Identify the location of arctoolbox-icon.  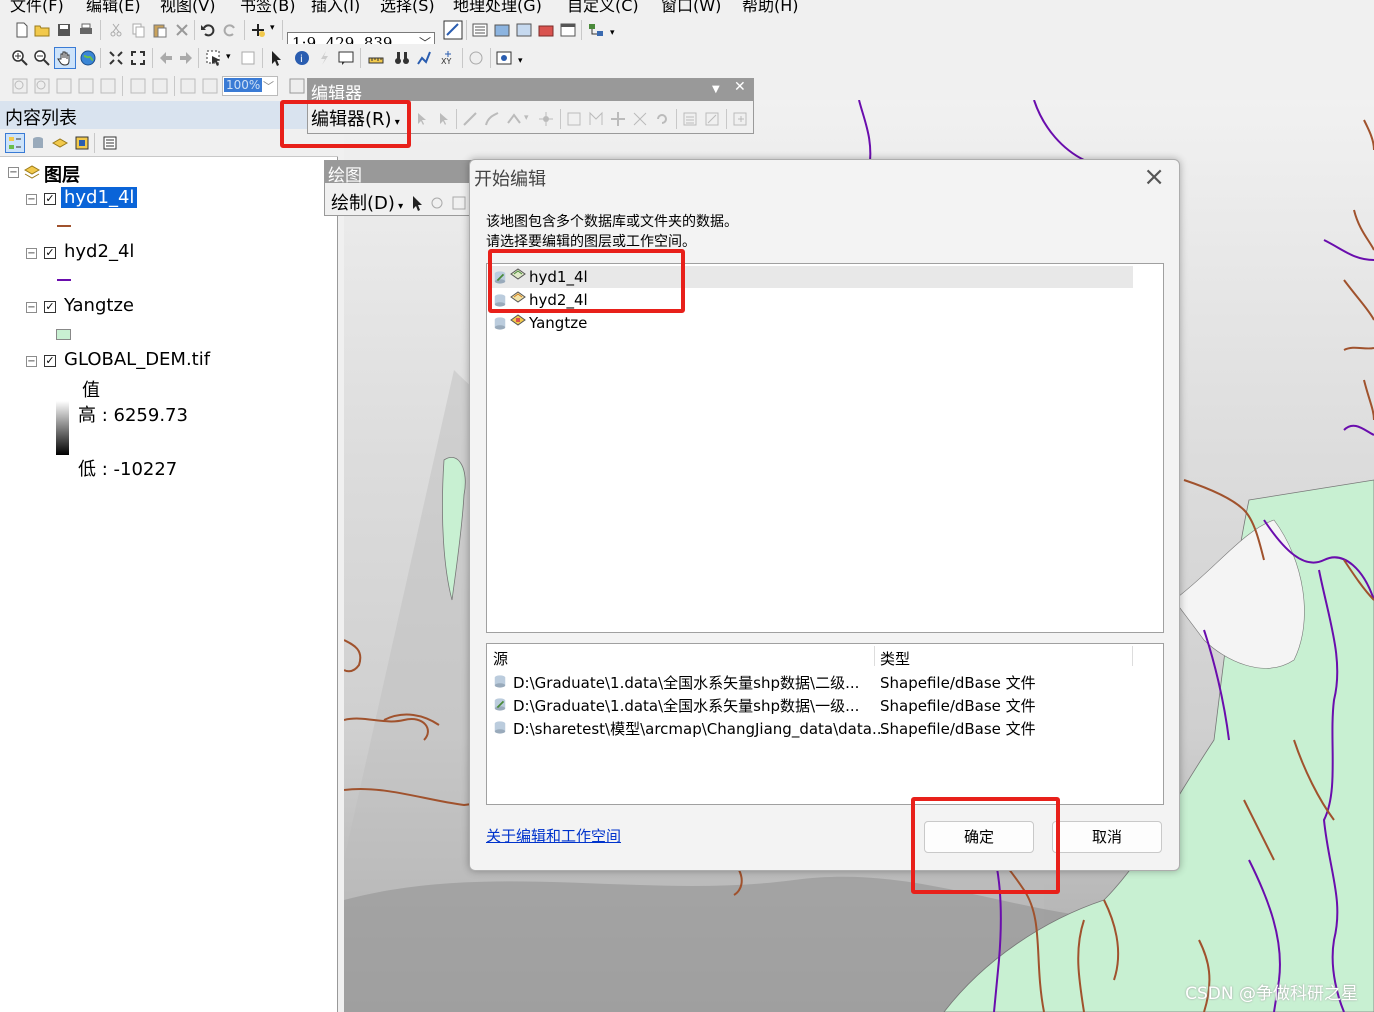
(546, 30).